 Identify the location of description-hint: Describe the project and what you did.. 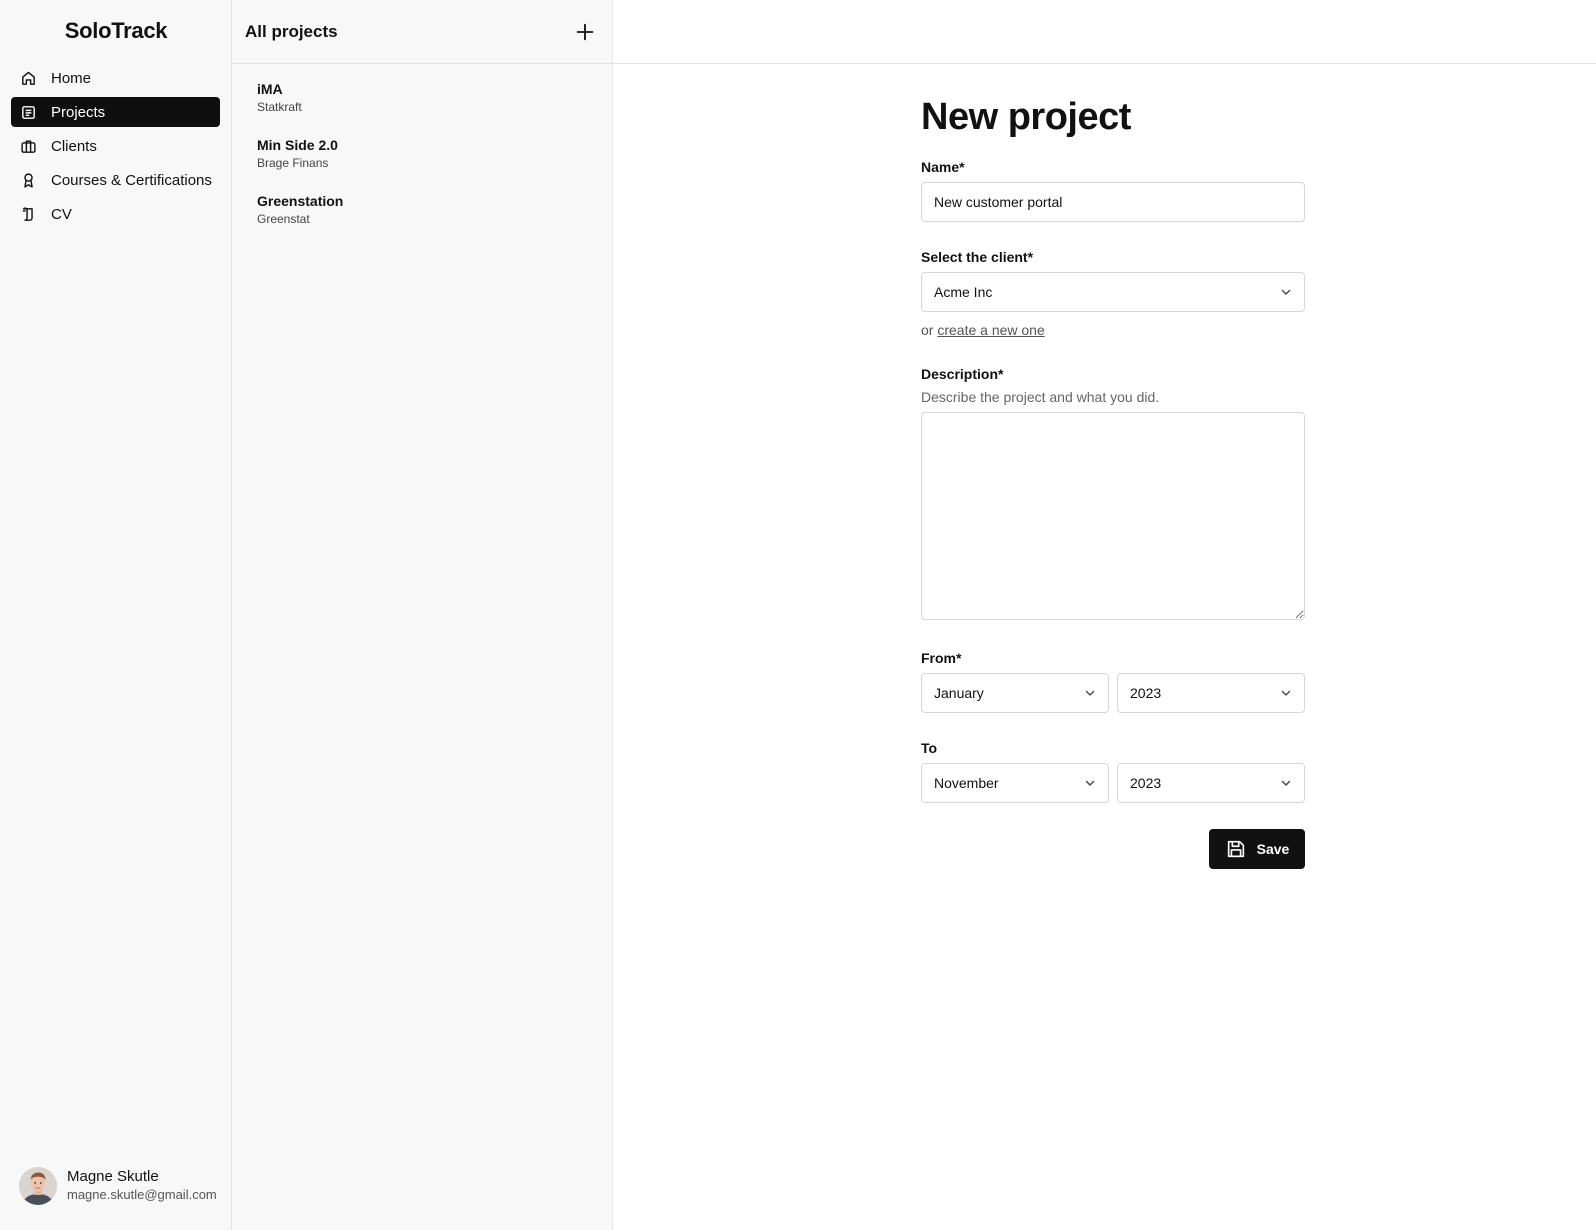
(1040, 397).